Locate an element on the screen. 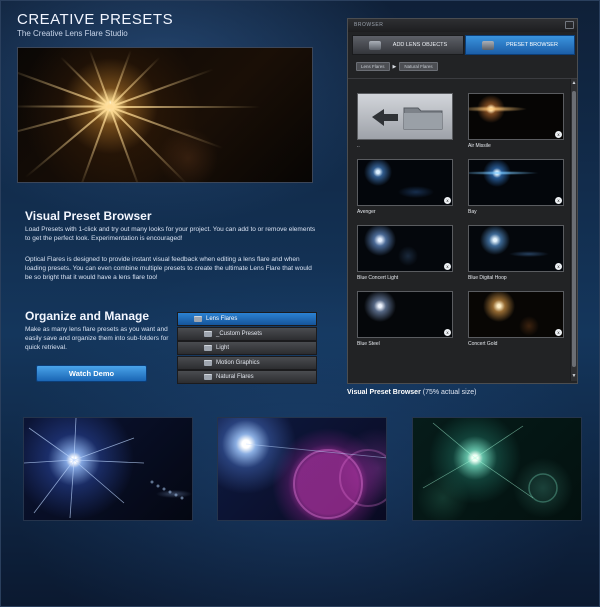  divider is located at coordinates (462, 78).